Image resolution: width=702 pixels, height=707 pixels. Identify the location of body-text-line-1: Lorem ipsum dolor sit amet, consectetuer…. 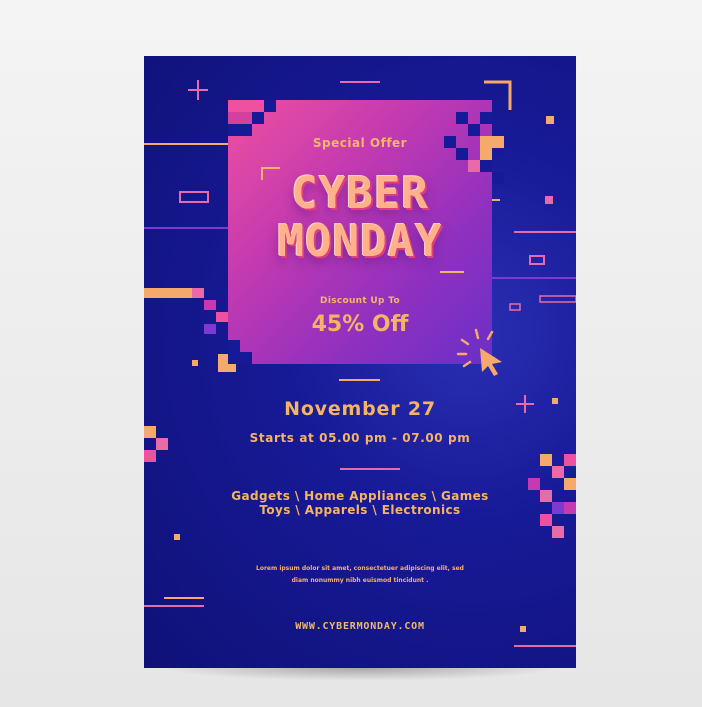
(360, 568).